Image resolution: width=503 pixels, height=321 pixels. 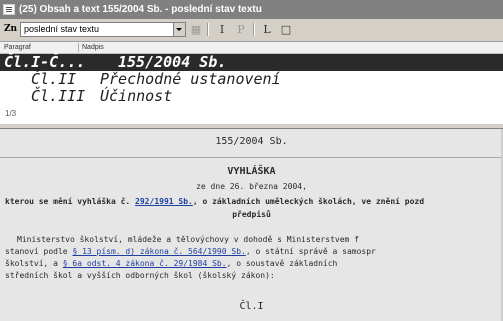 What do you see at coordinates (251, 306) in the screenshot?
I see `section-heading: Čl.I` at bounding box center [251, 306].